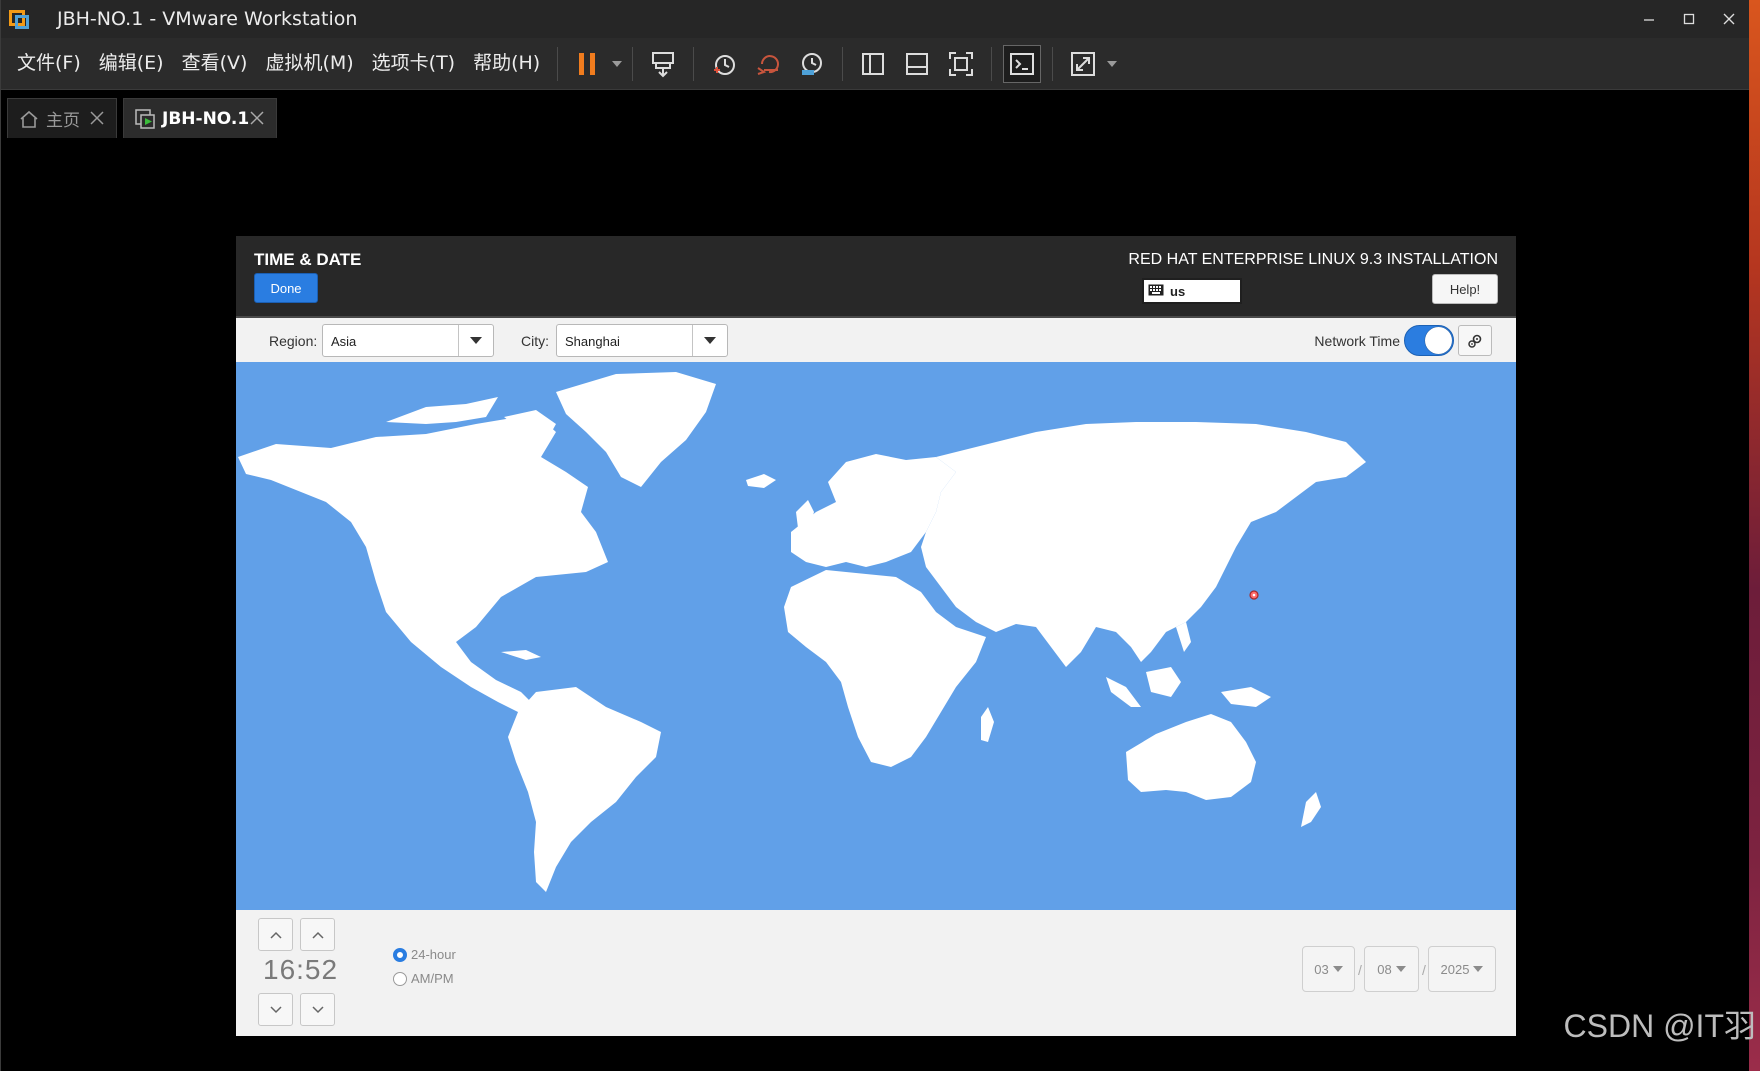 This screenshot has height=1071, width=1760. I want to click on send-ctrl-alt-del-icon, so click(663, 64).